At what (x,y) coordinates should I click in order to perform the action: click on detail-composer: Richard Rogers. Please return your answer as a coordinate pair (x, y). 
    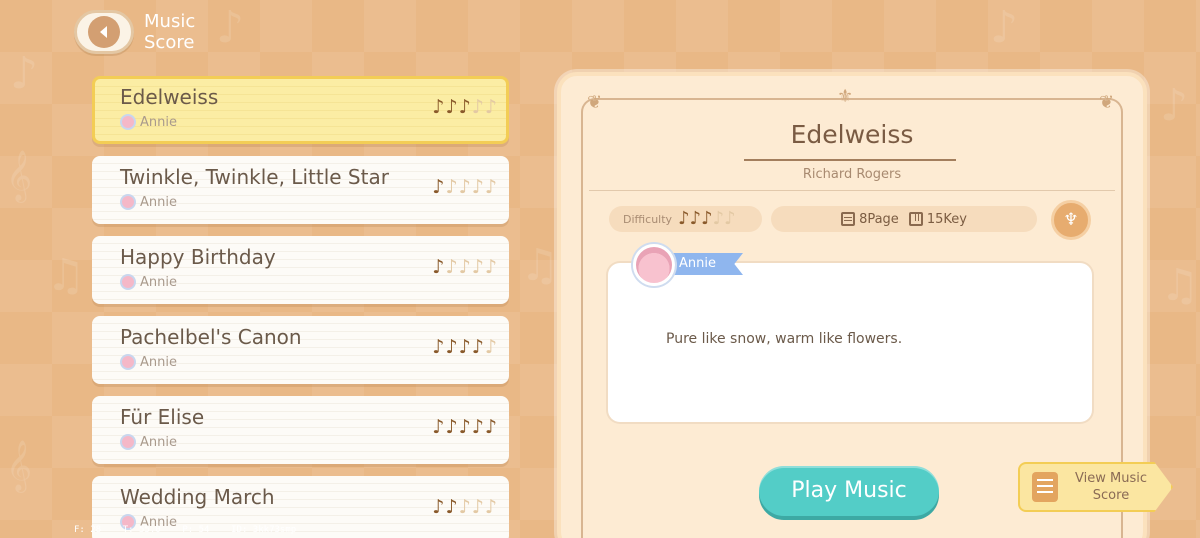
    Looking at the image, I should click on (852, 174).